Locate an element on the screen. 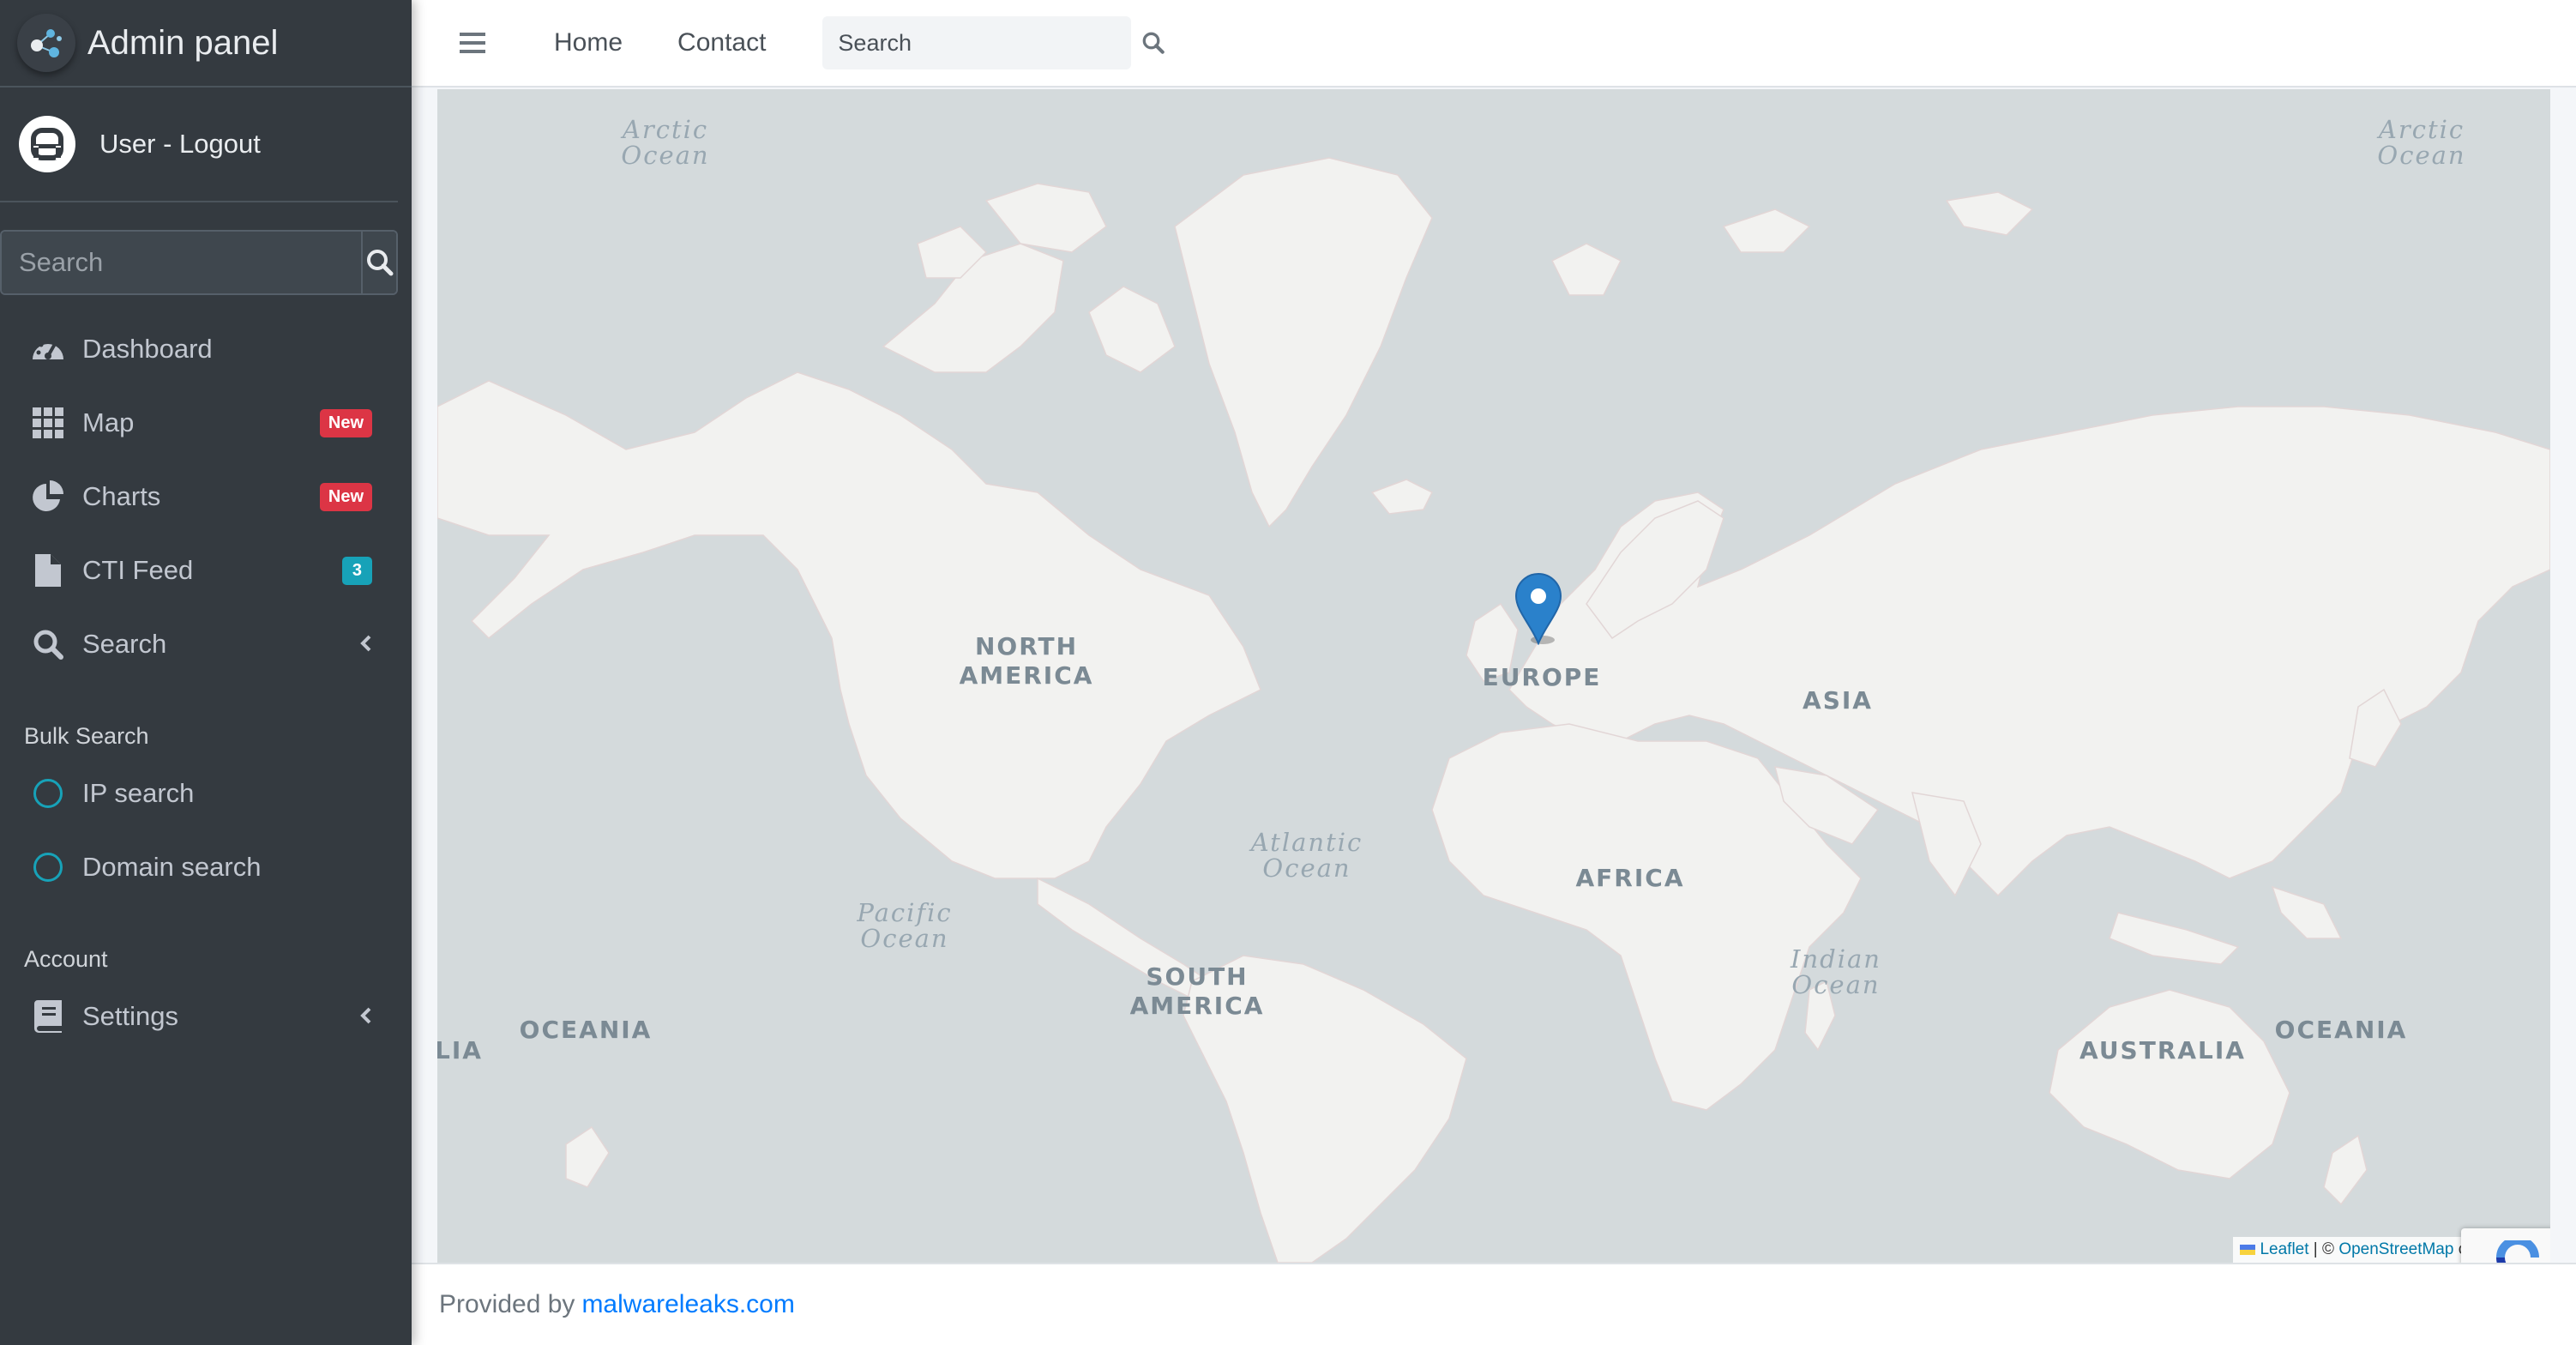 Image resolution: width=2576 pixels, height=1345 pixels. map-label-africa: AFRICA is located at coordinates (1630, 878).